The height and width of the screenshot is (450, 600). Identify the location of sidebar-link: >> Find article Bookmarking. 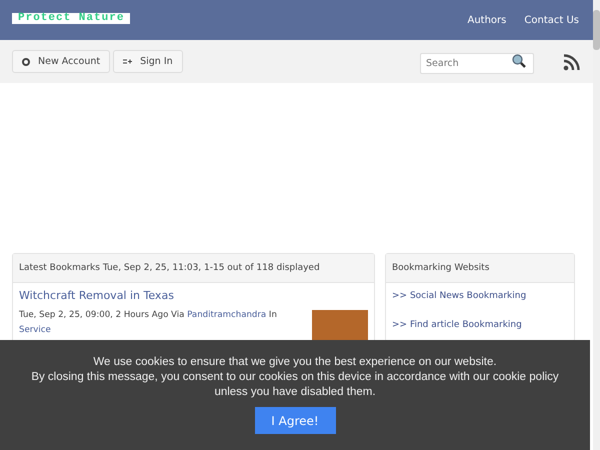
(480, 326).